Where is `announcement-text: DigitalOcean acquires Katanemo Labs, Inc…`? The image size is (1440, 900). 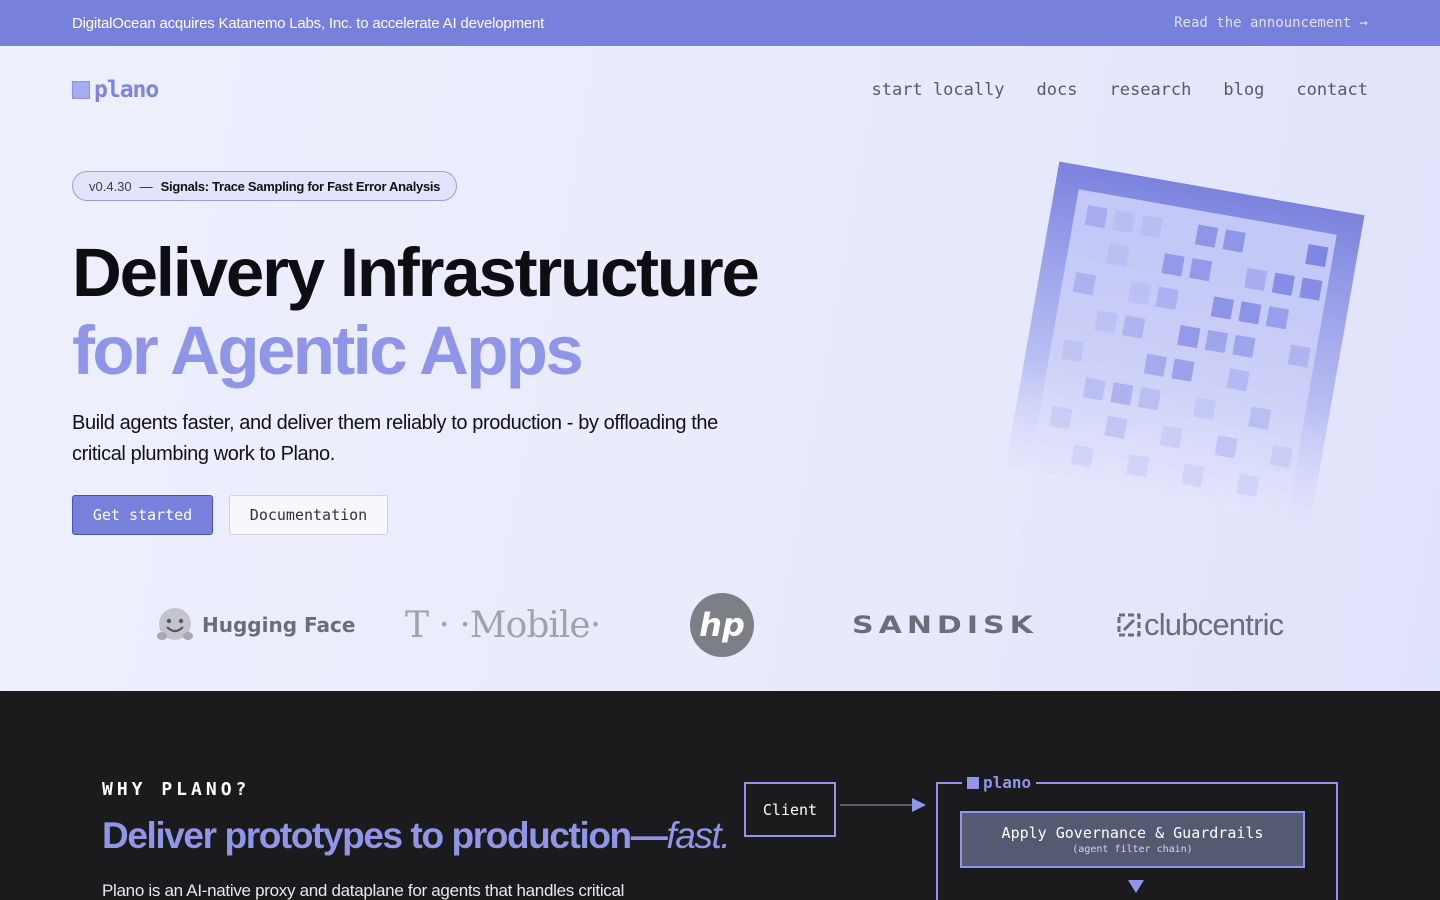
announcement-text: DigitalOcean acquires Katanemo Labs, Inc… is located at coordinates (308, 23).